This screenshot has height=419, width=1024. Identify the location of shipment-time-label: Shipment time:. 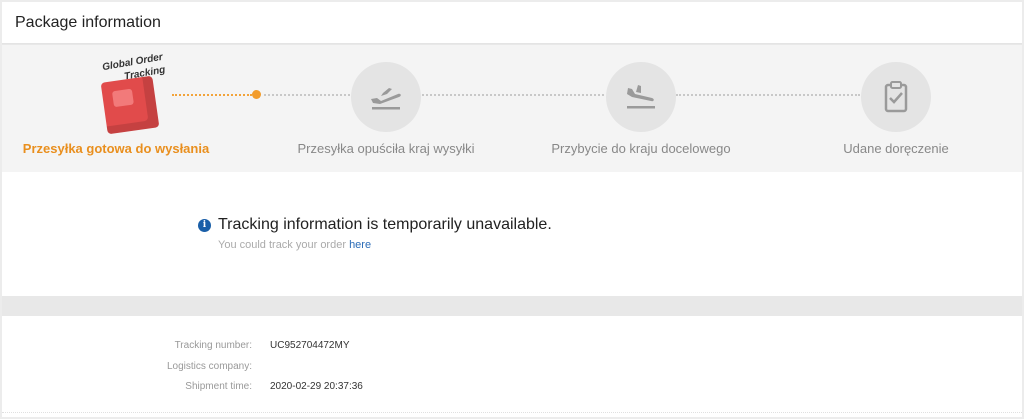
(218, 386).